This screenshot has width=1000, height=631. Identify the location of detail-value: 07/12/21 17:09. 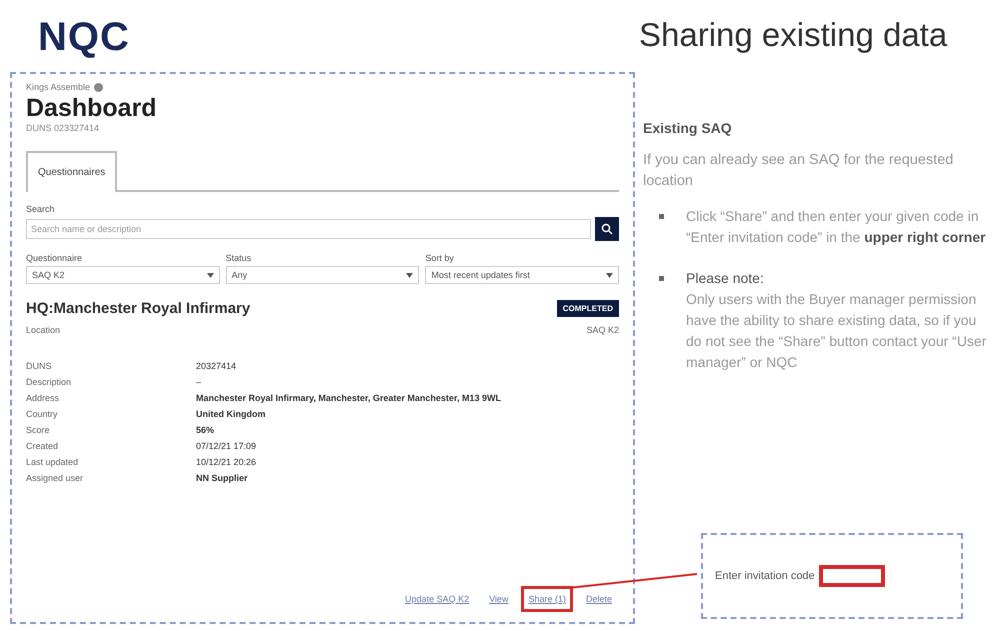
(227, 446).